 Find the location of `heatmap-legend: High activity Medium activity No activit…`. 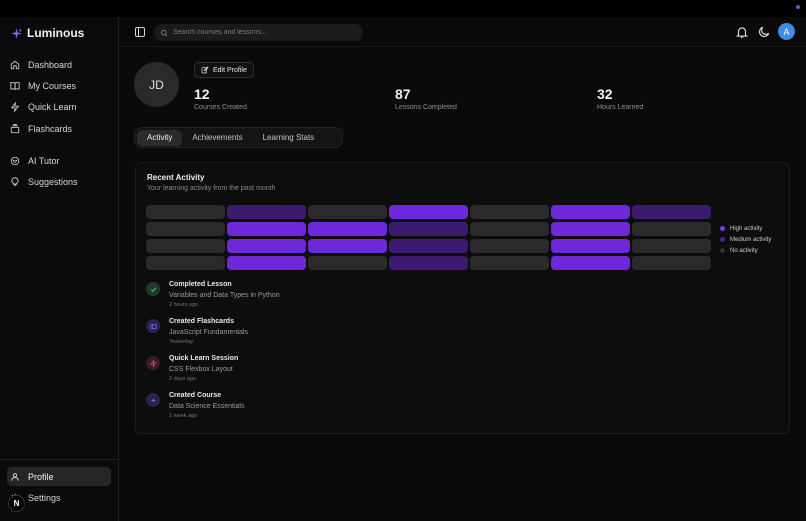

heatmap-legend: High activity Medium activity No activit… is located at coordinates (745, 239).